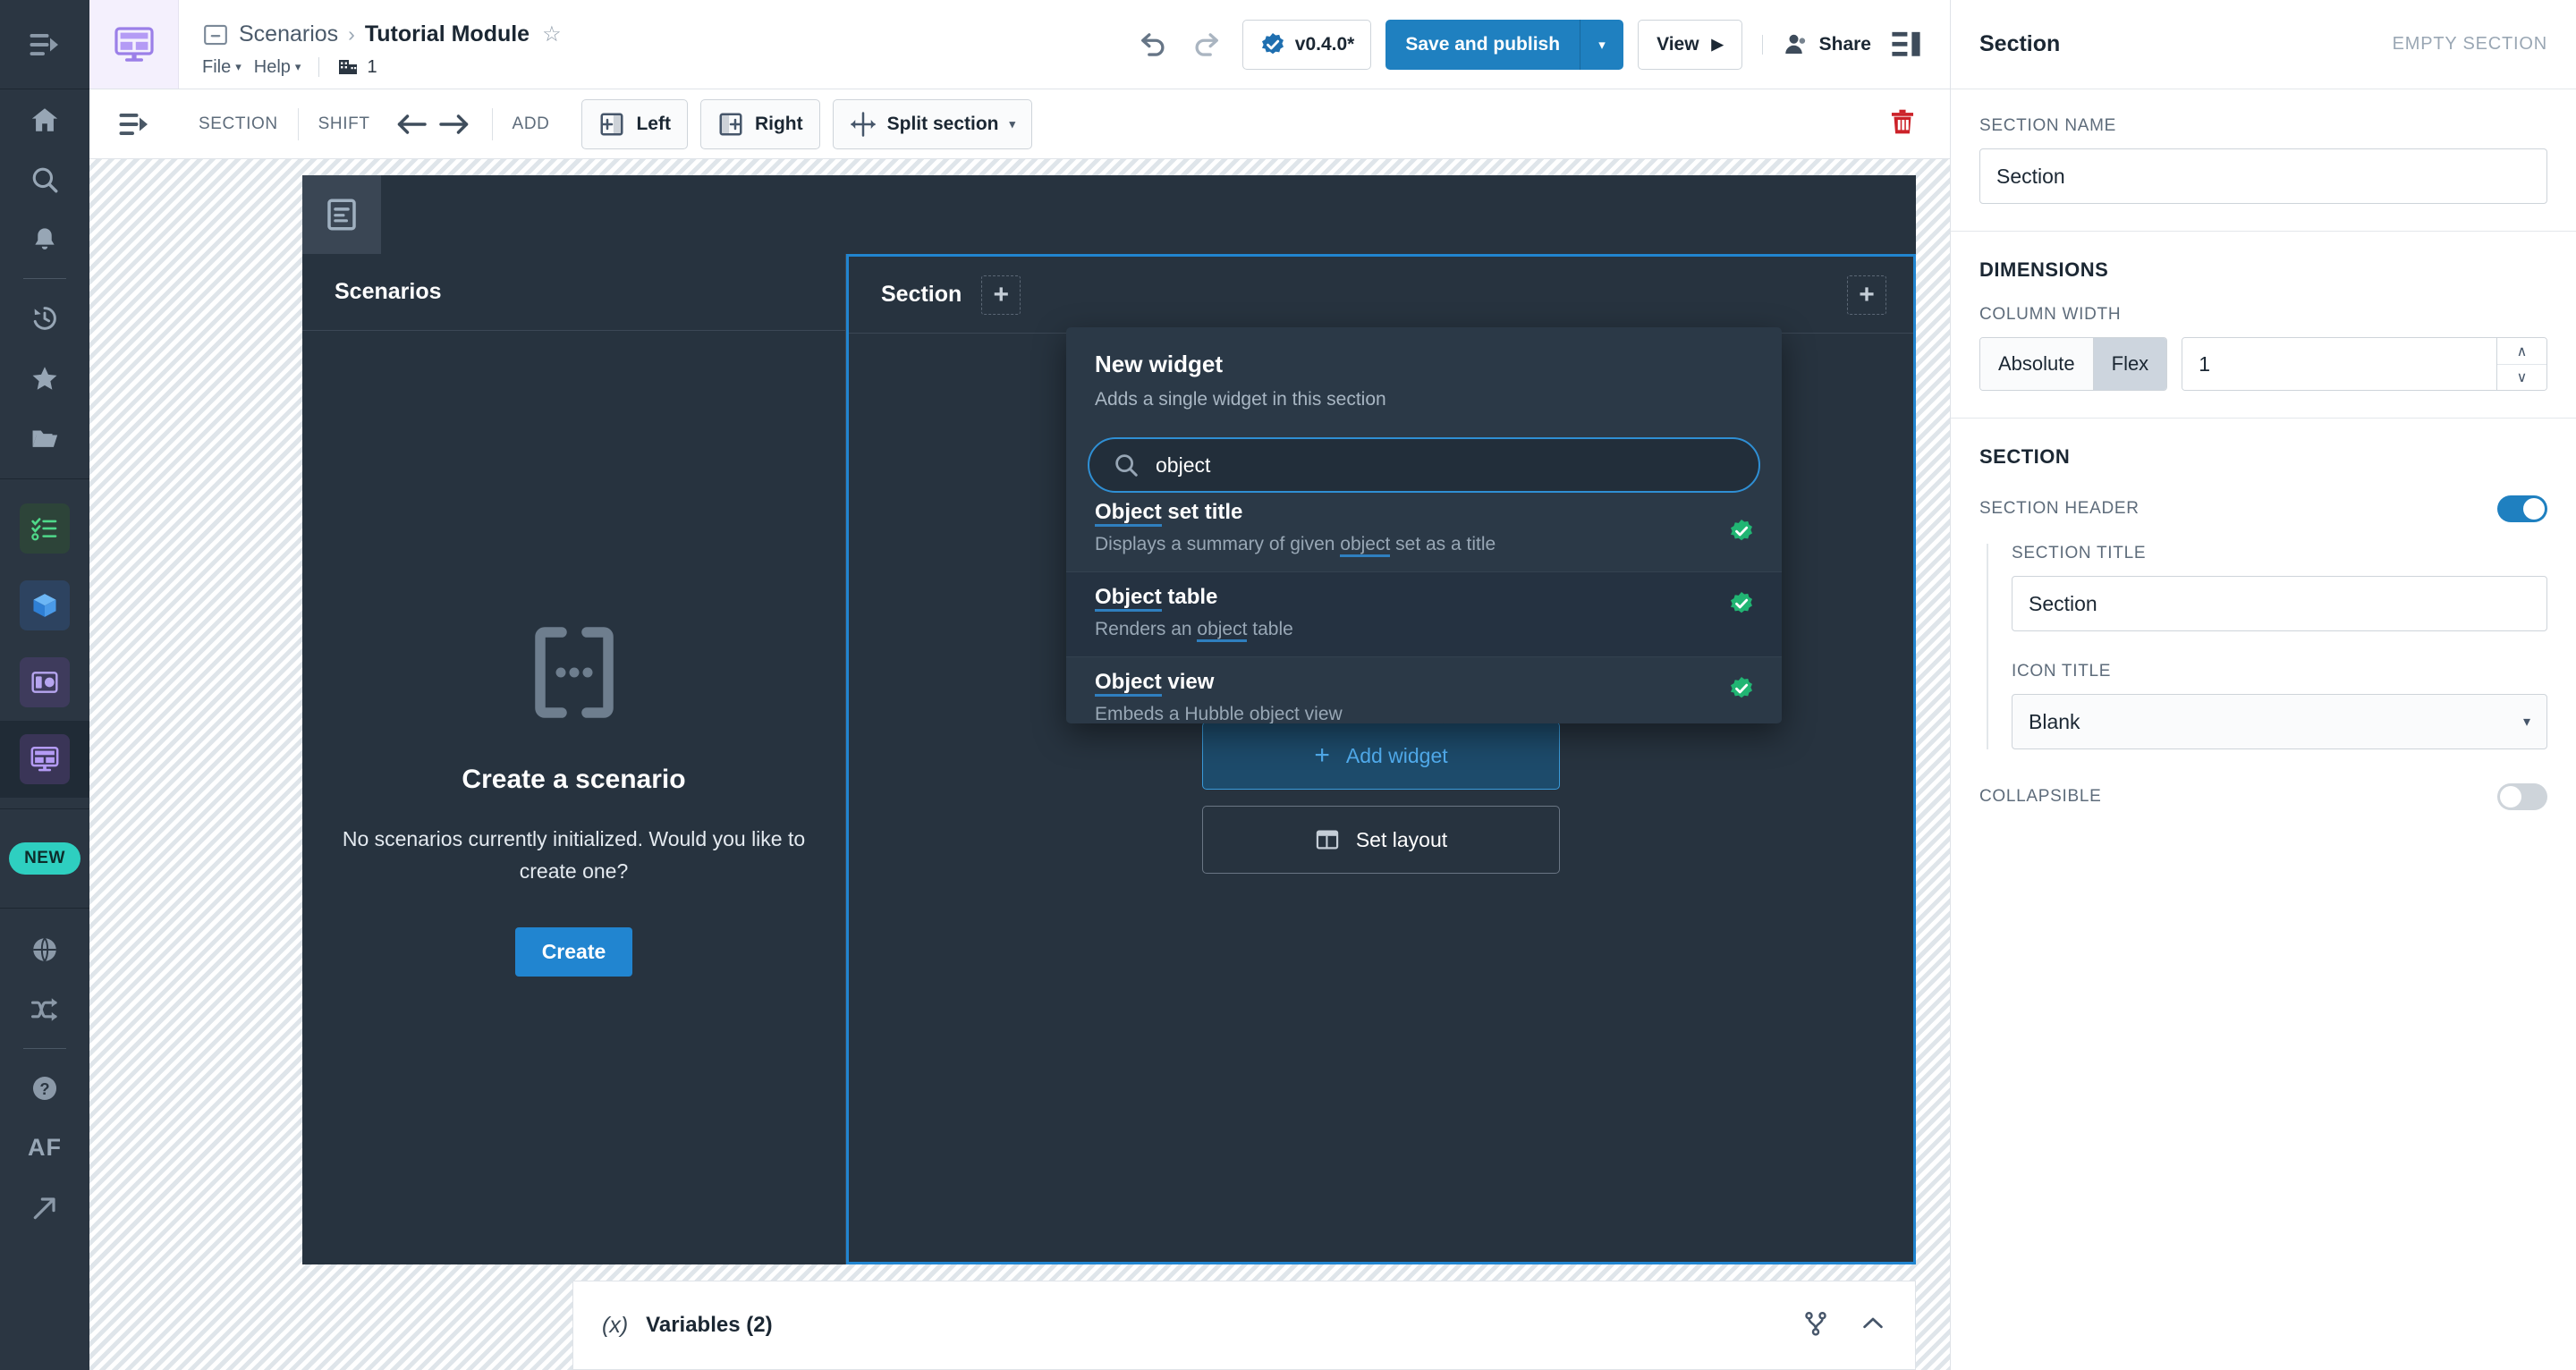 Image resolution: width=2576 pixels, height=1370 pixels. I want to click on column-section-add-icon-button: +, so click(1001, 295).